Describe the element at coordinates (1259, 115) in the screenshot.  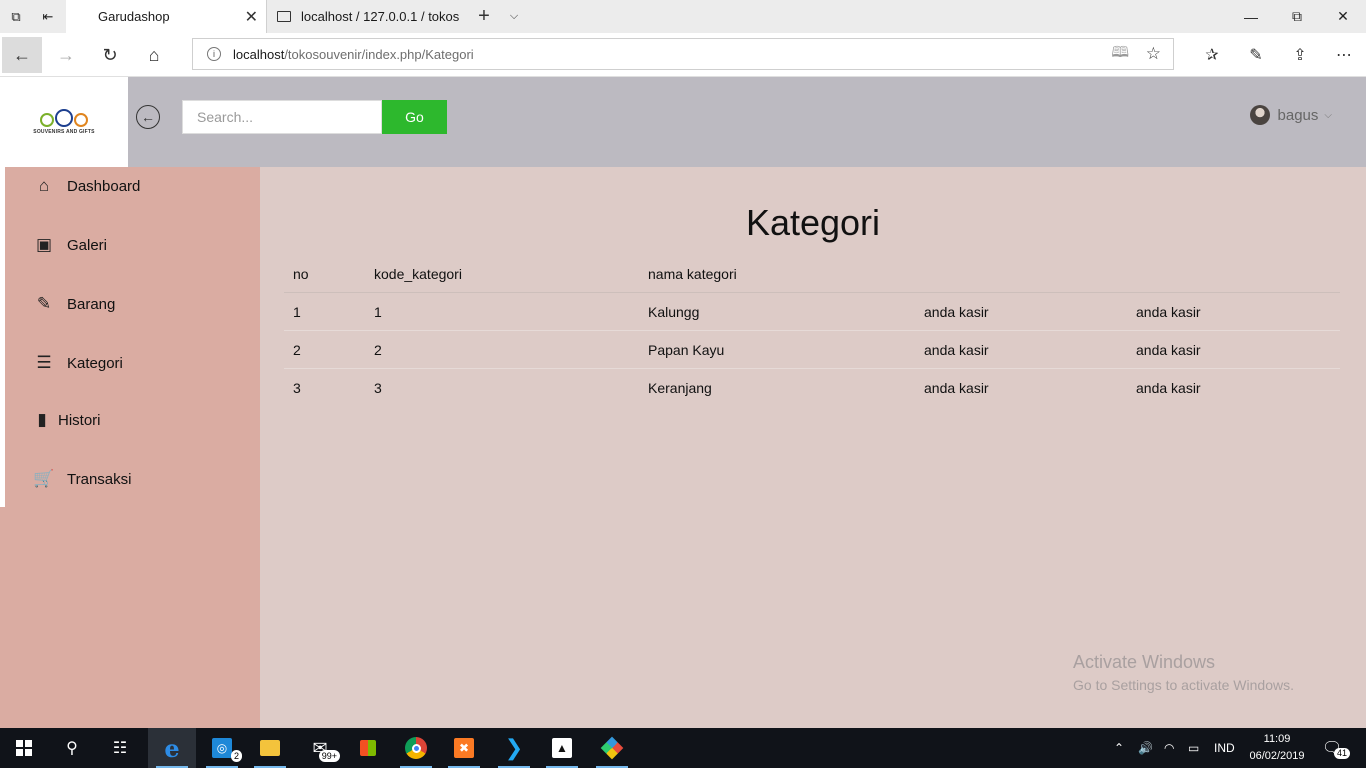
I see `avatar` at that location.